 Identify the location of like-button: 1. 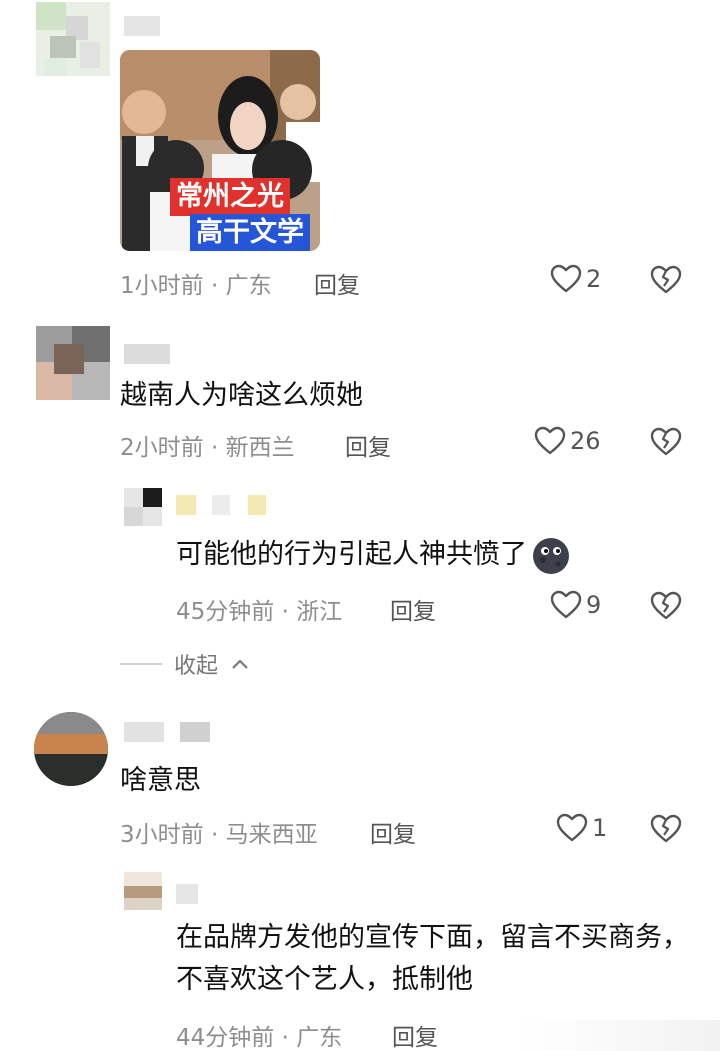
(581, 828).